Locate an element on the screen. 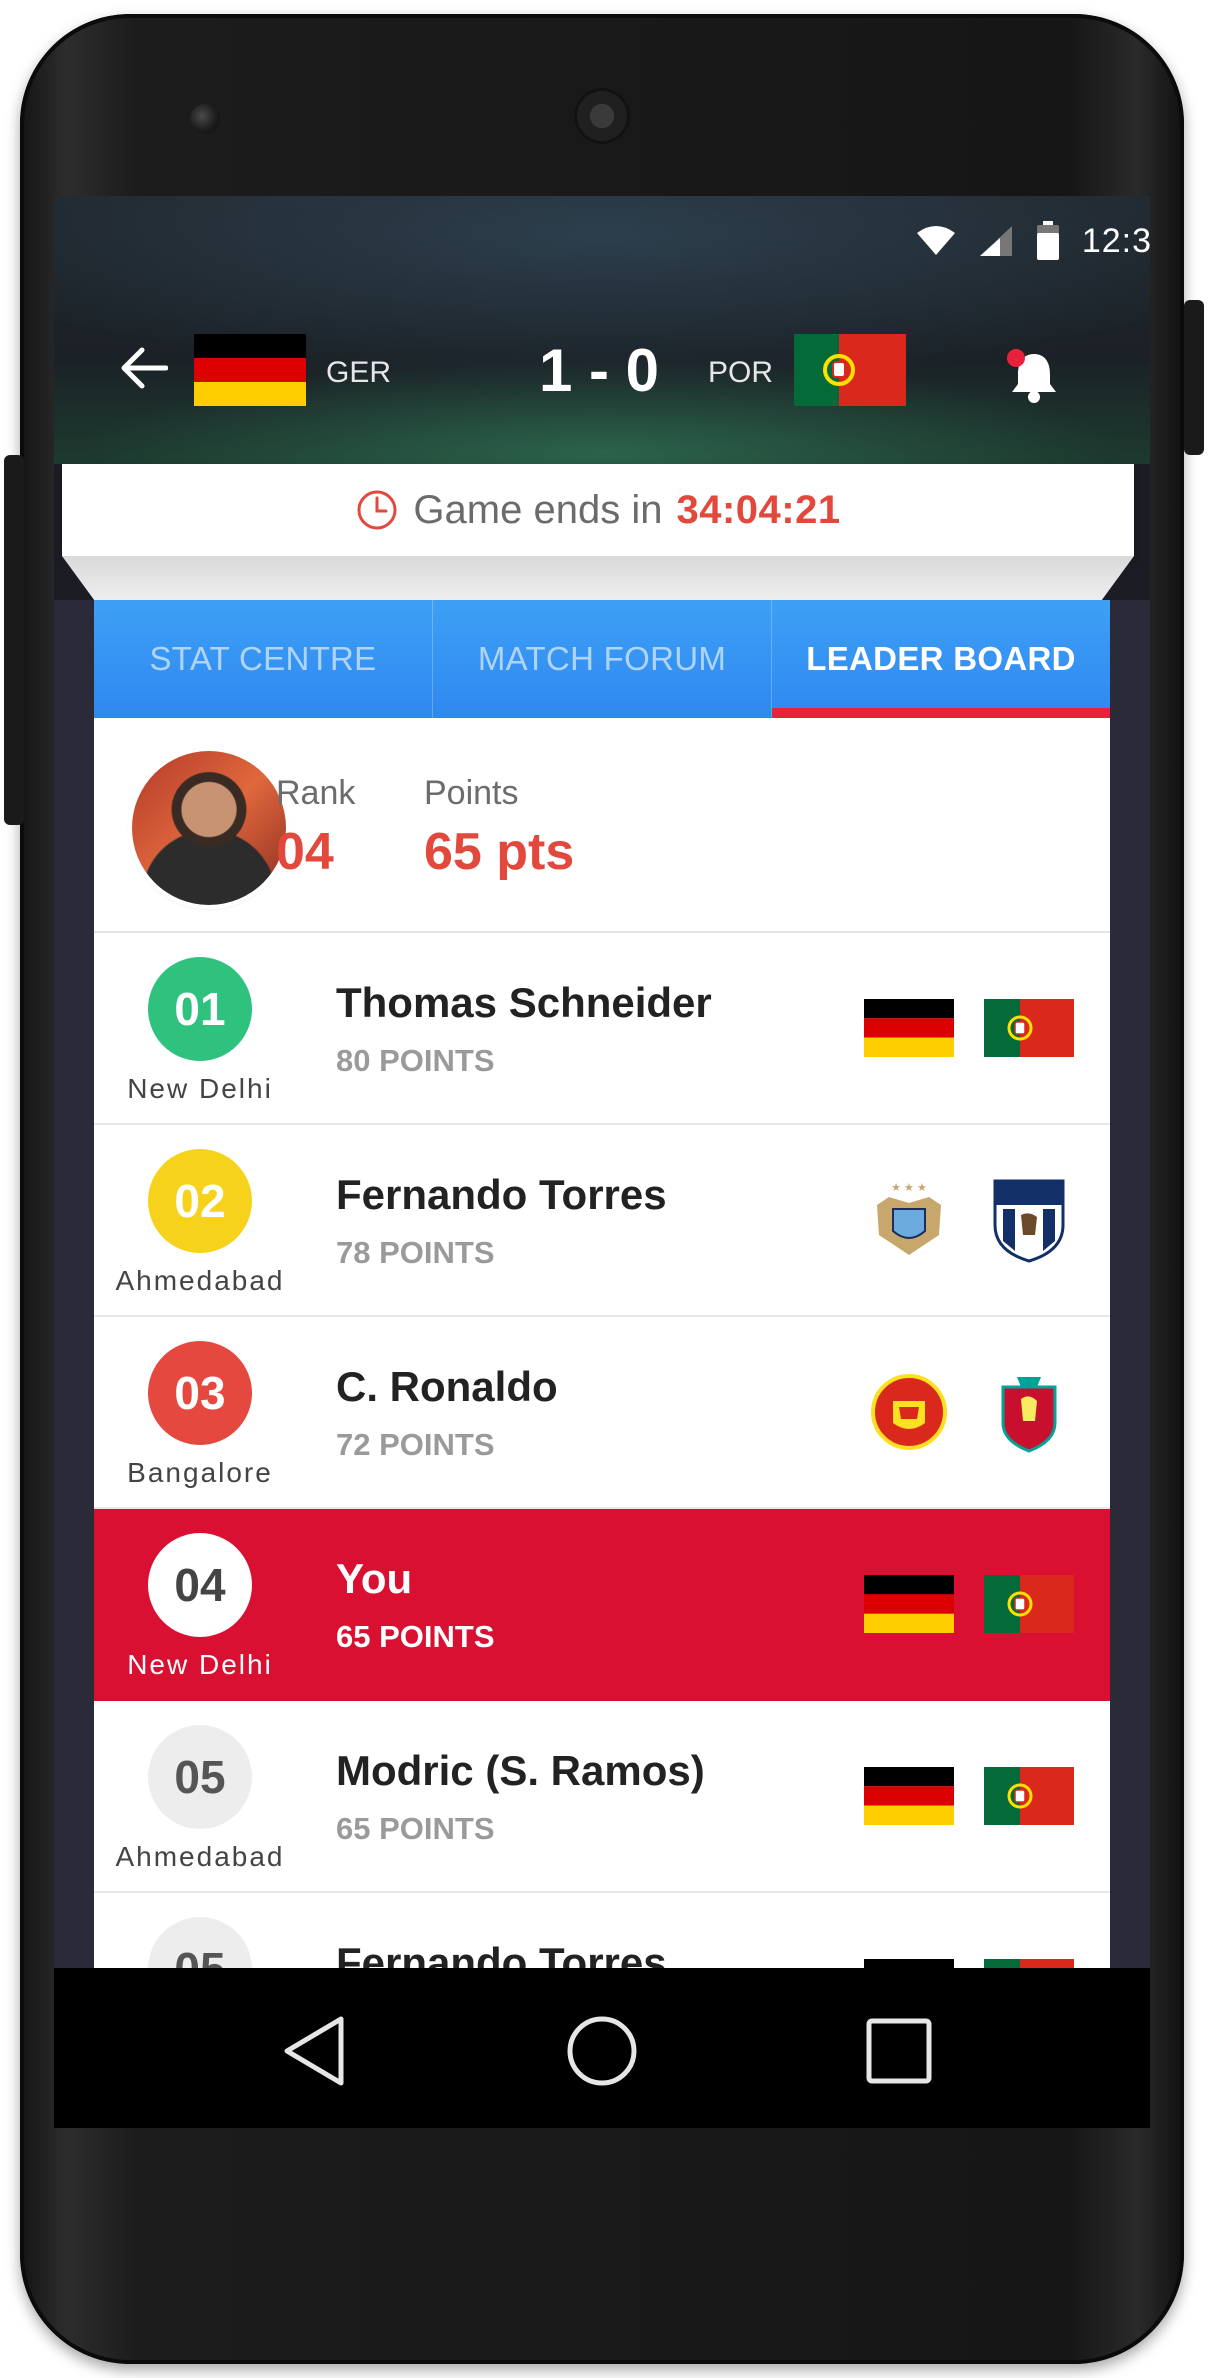 Image resolution: width=1208 pixels, height=2378 pixels. banner-fold is located at coordinates (598, 578).